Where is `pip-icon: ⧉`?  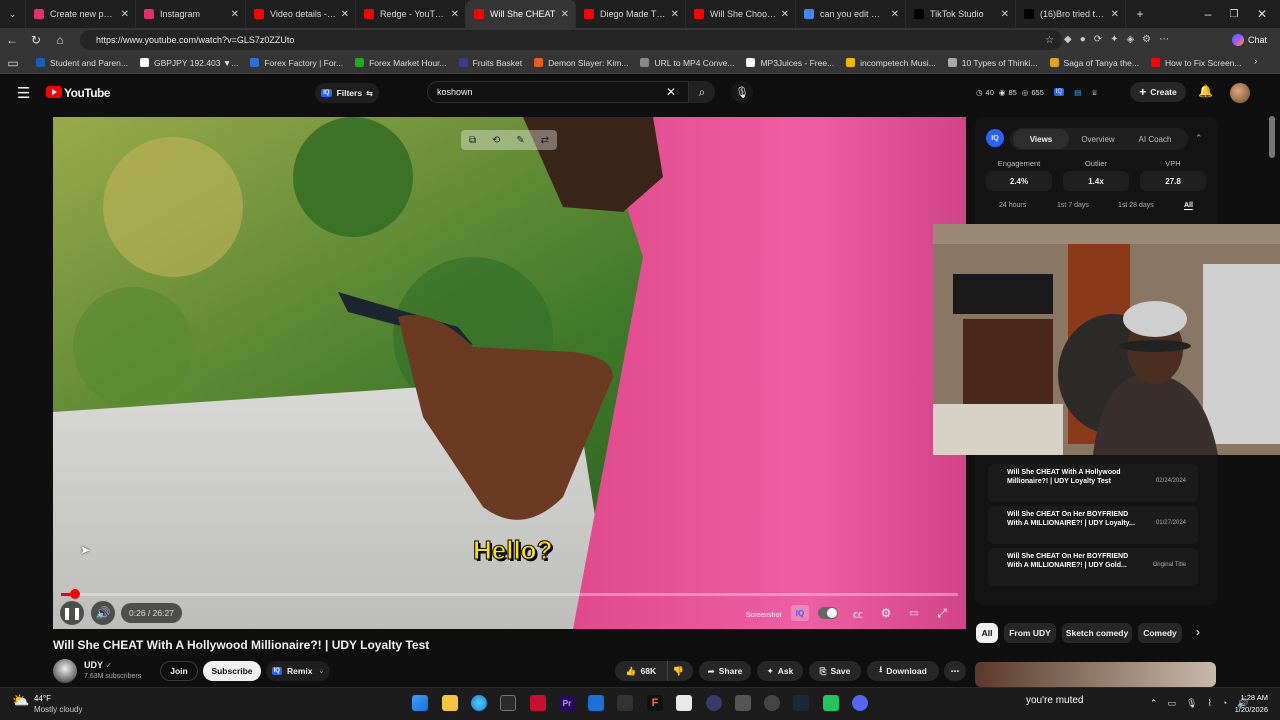 pip-icon: ⧉ is located at coordinates (472, 140).